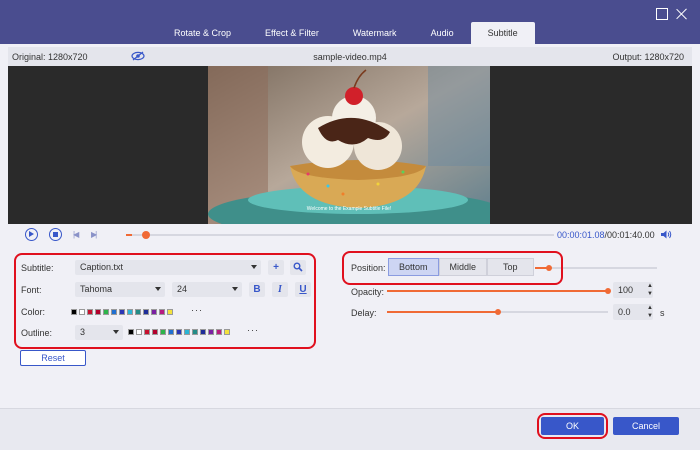  I want to click on tab-audio: Audio, so click(442, 33).